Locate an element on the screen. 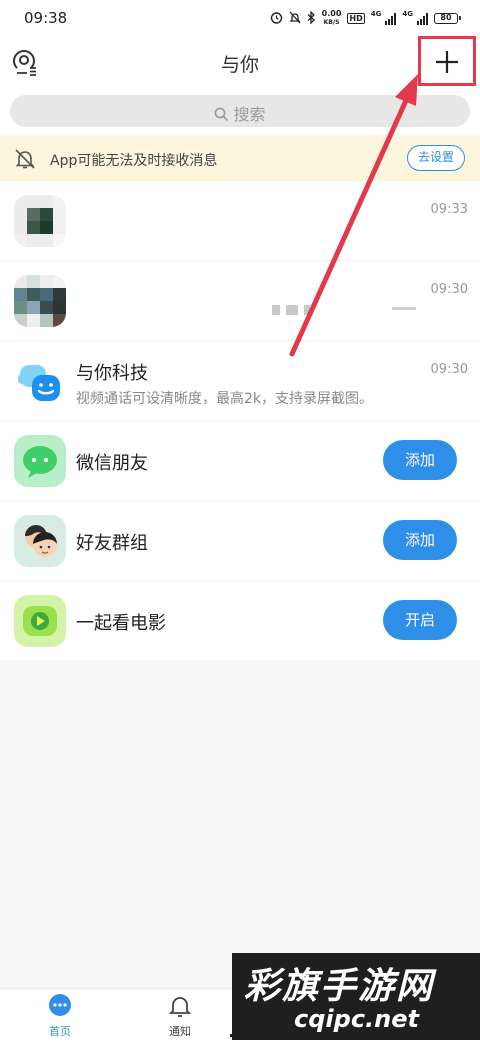 The image size is (480, 1041). go-settings-button: 去设置 is located at coordinates (436, 158).